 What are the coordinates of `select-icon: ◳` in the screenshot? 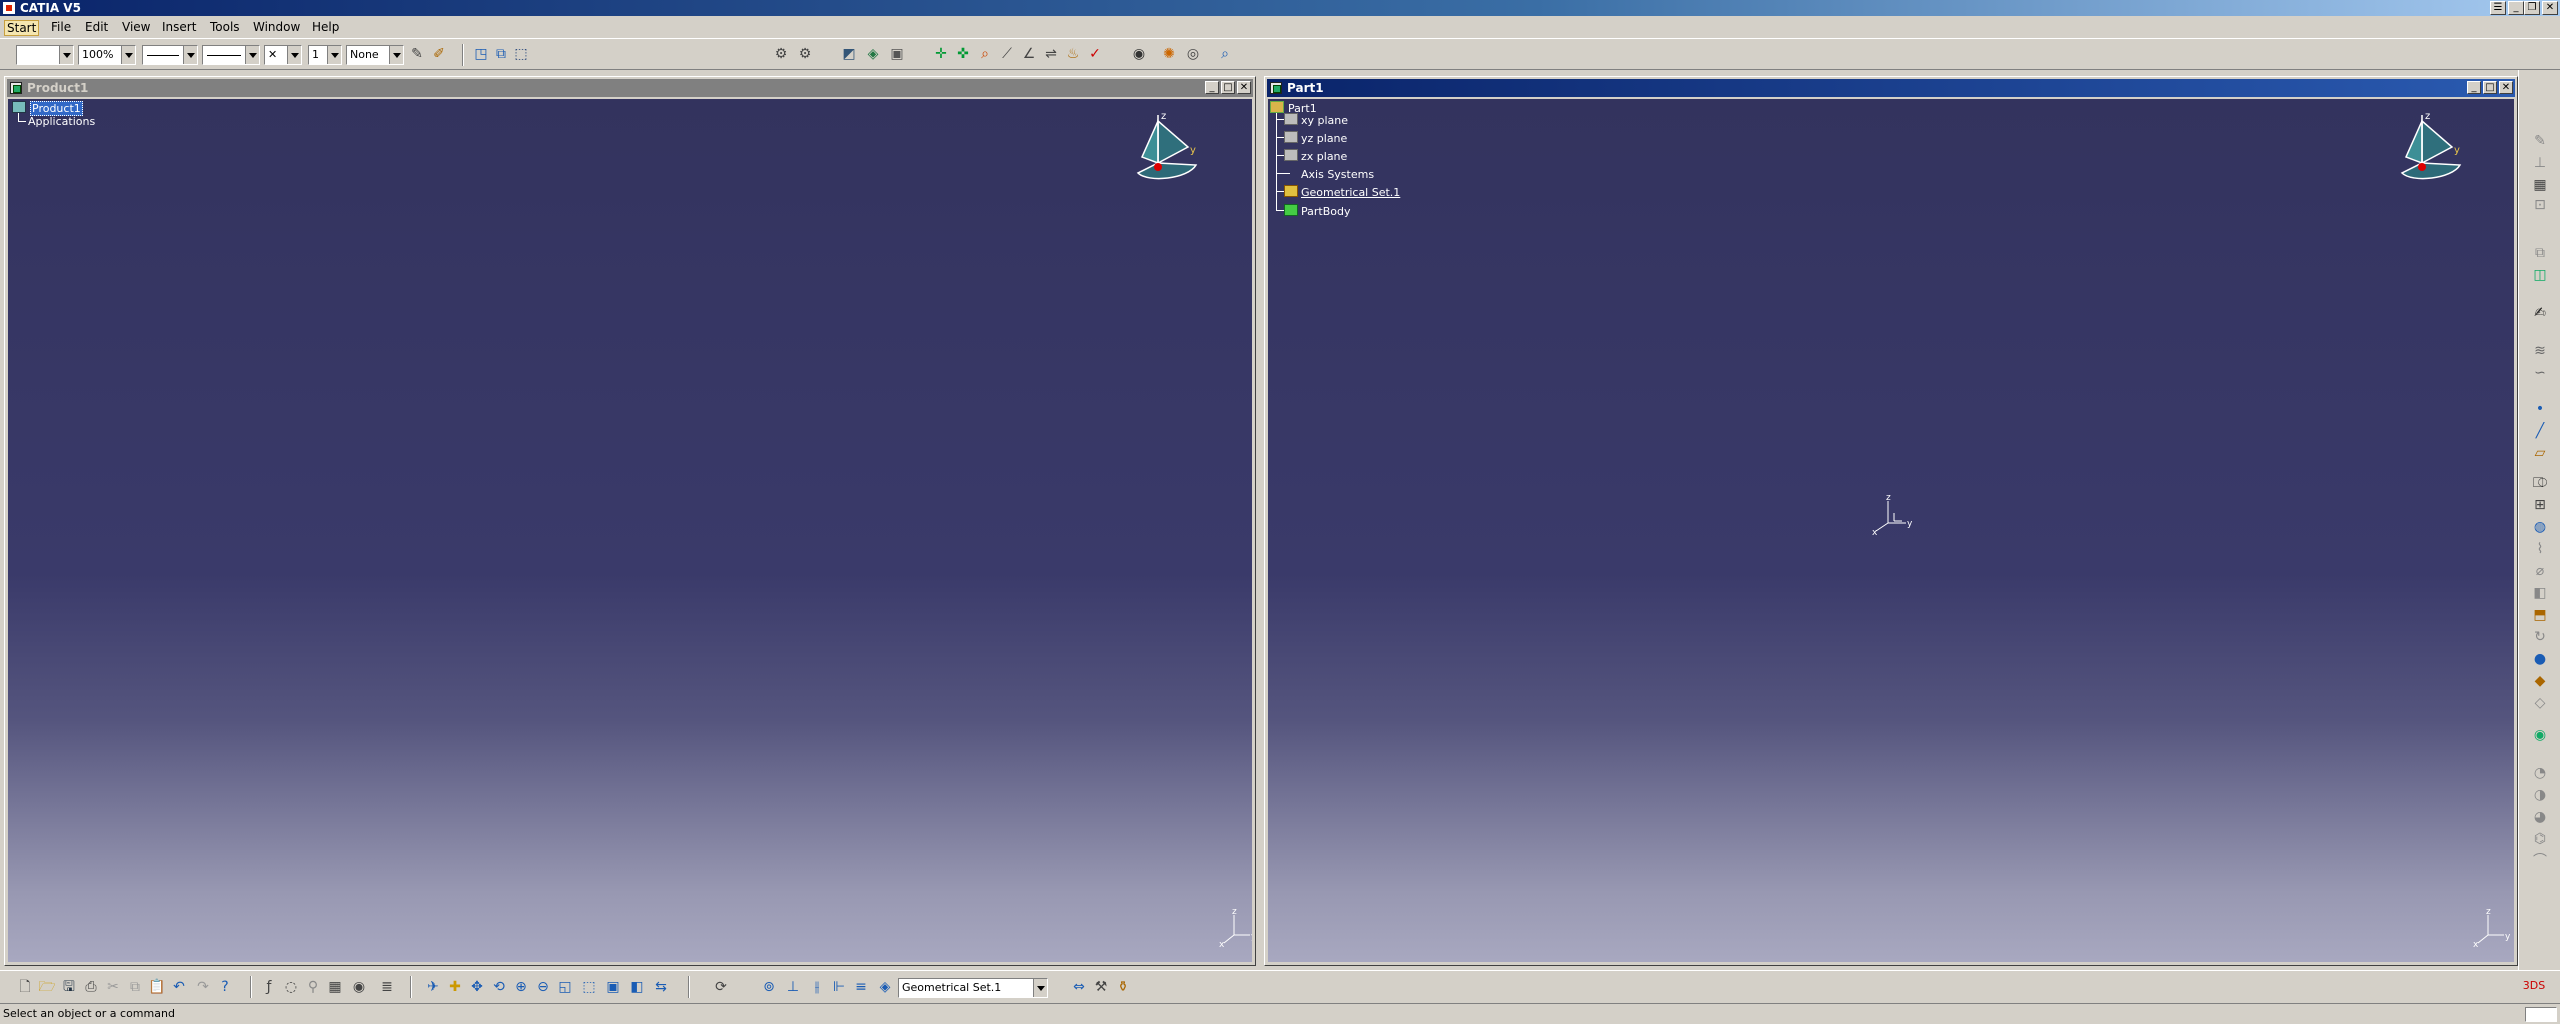 It's located at (481, 54).